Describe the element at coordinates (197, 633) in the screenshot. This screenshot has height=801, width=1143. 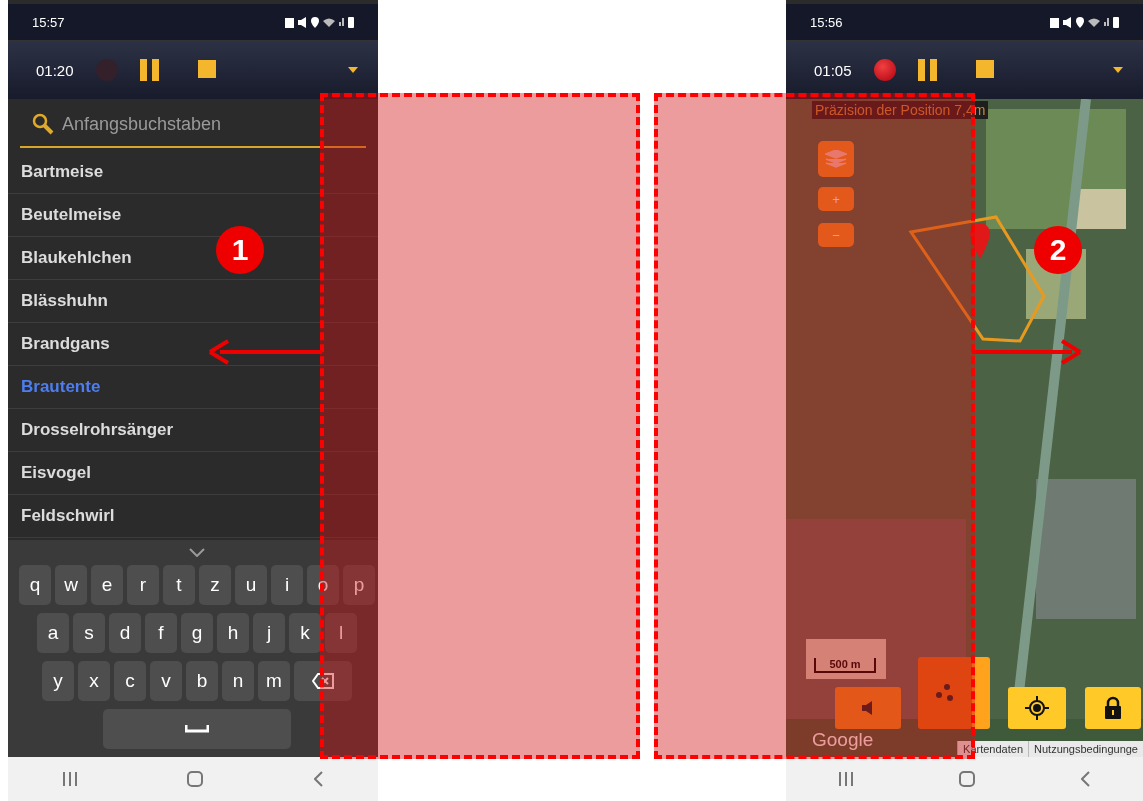
I see `keyboard-key: g` at that location.